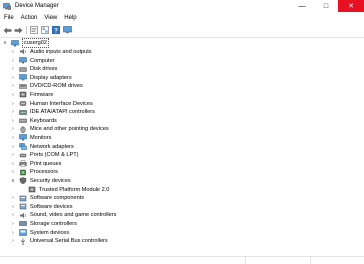  What do you see at coordinates (23, 172) in the screenshot?
I see `processor-icon` at bounding box center [23, 172].